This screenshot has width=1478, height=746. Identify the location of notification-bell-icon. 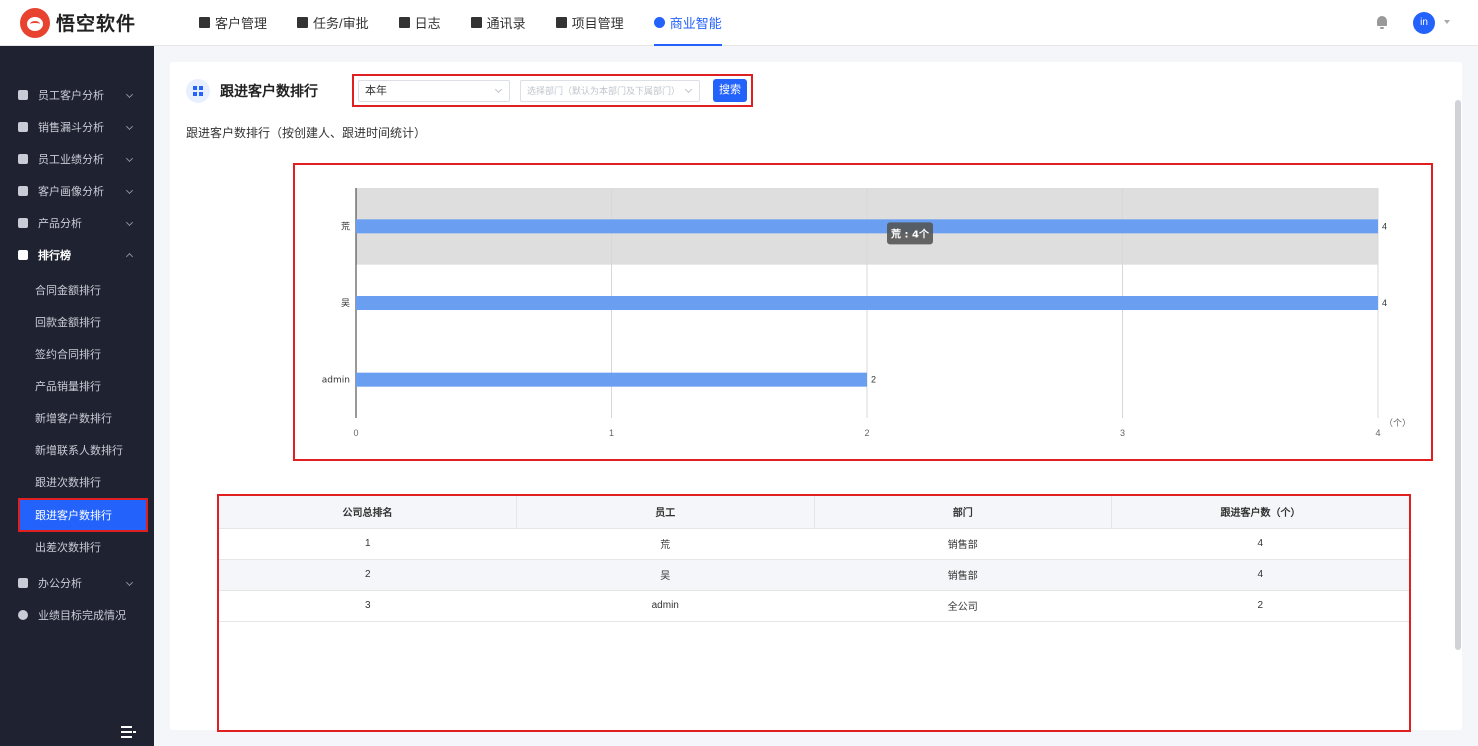
(1382, 22).